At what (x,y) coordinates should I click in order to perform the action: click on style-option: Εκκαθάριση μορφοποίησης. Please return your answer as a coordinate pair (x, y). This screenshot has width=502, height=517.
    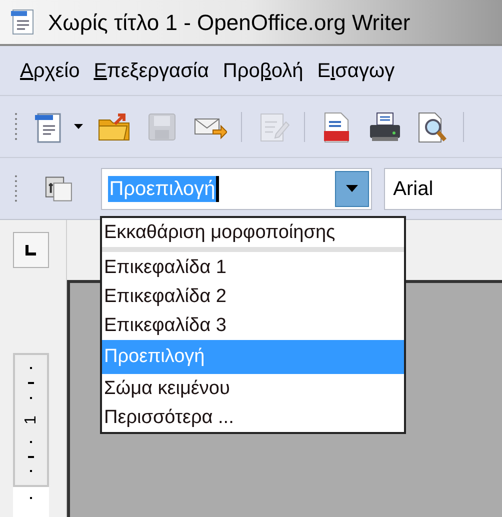
    Looking at the image, I should click on (253, 235).